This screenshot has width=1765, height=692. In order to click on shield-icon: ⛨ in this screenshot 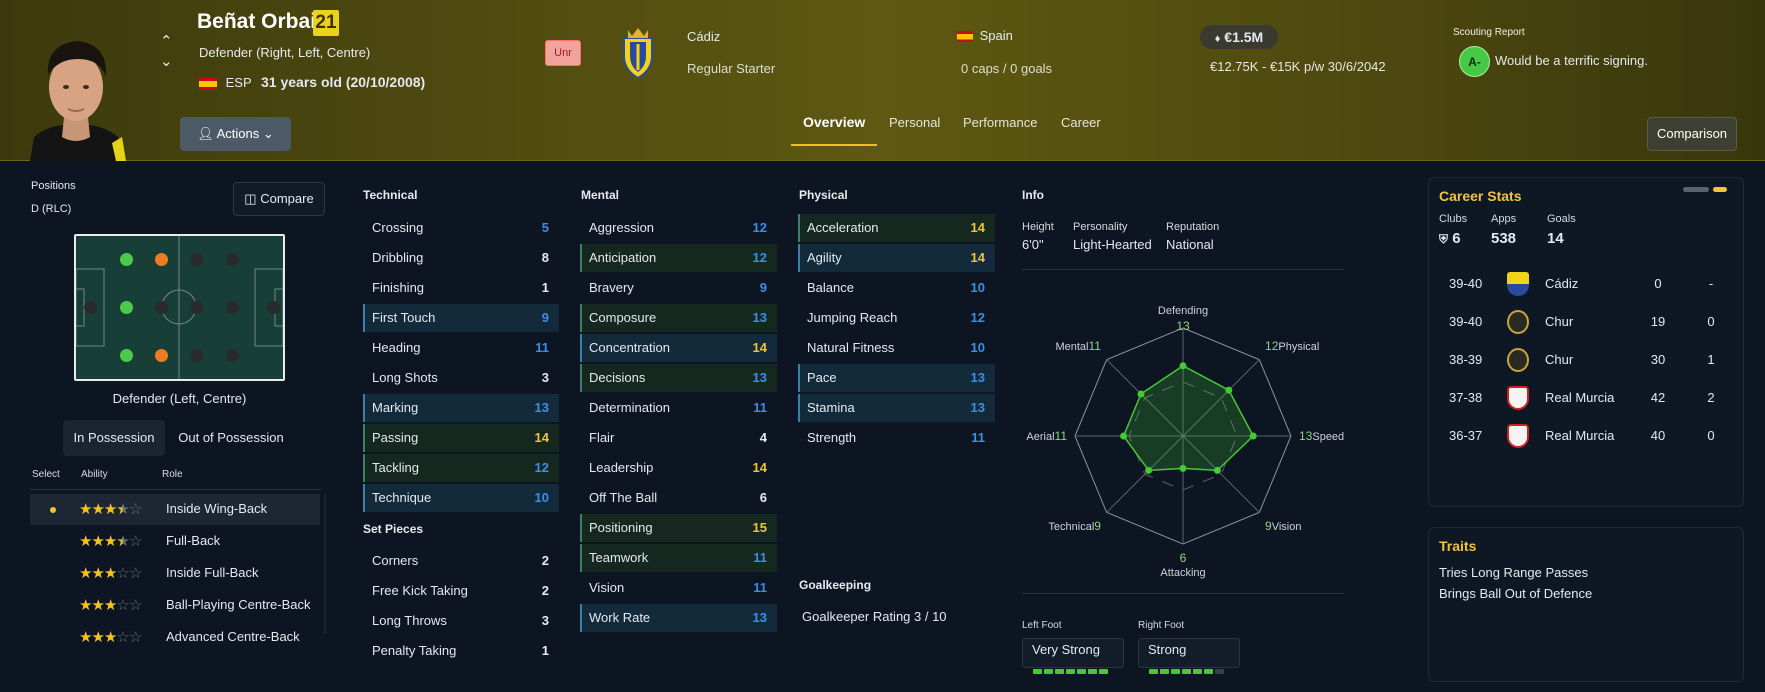, I will do `click(1444, 239)`.